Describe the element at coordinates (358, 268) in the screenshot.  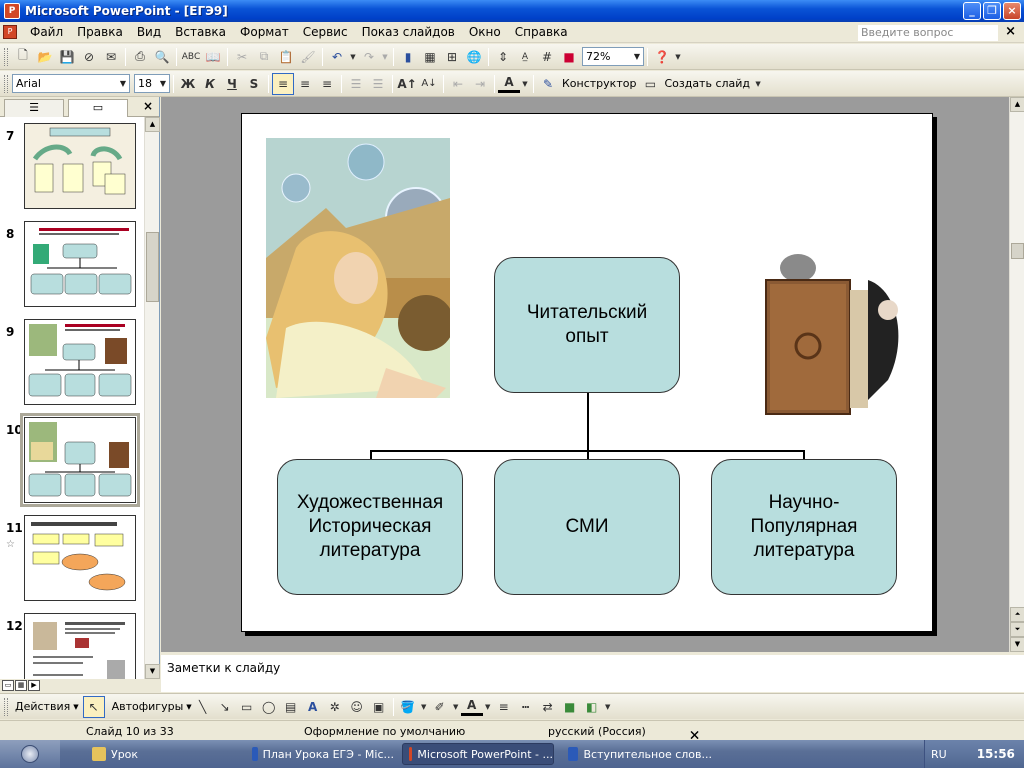
I see `fantasy-girl-clipart` at that location.